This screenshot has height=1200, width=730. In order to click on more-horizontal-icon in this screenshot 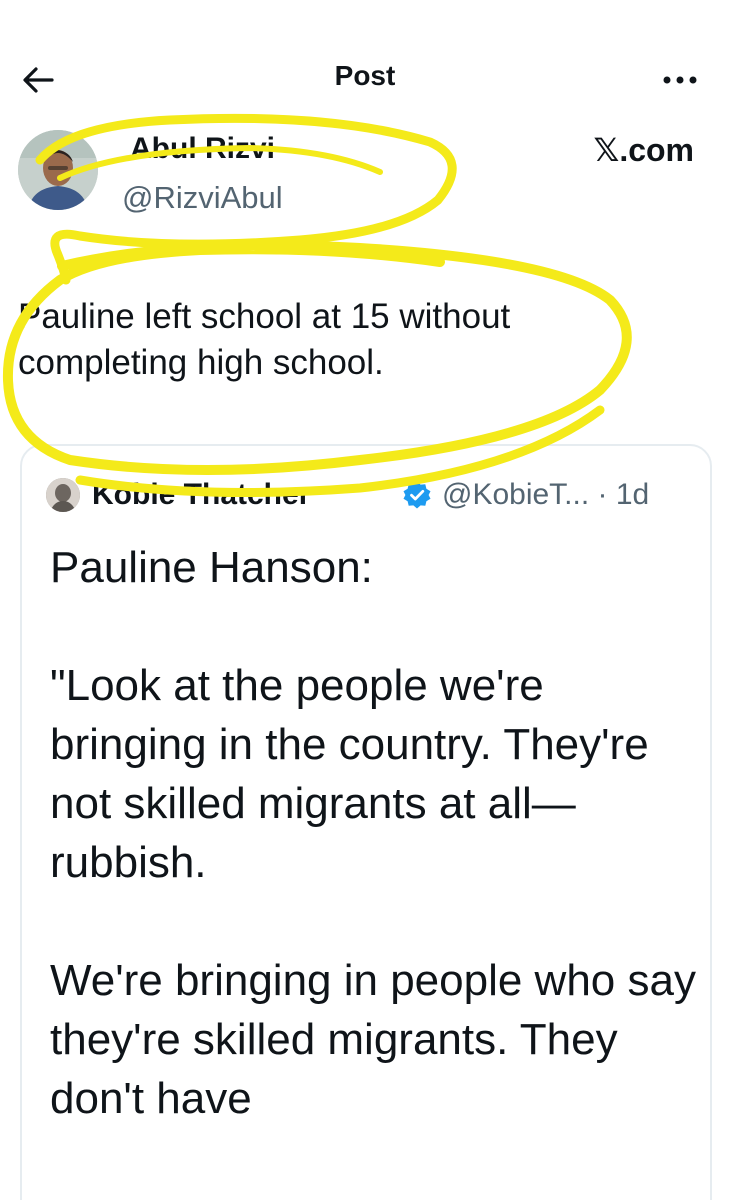, I will do `click(680, 80)`.